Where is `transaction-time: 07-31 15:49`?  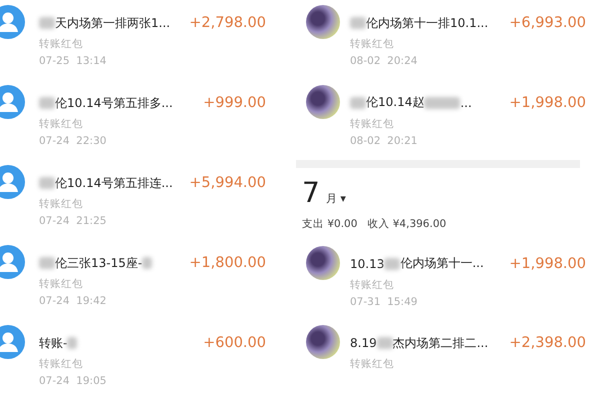
transaction-time: 07-31 15:49 is located at coordinates (384, 302).